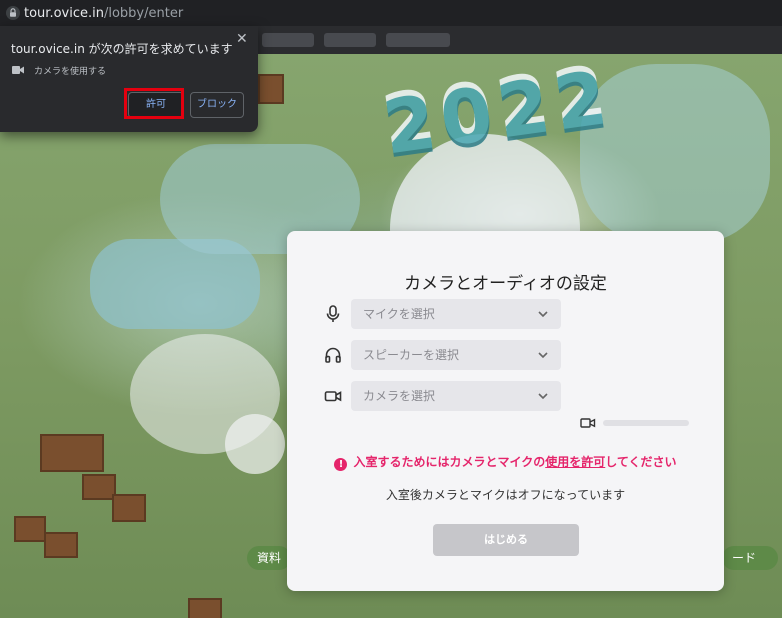  Describe the element at coordinates (399, 314) in the screenshot. I see `mic-select-label: マイクを選択` at that location.